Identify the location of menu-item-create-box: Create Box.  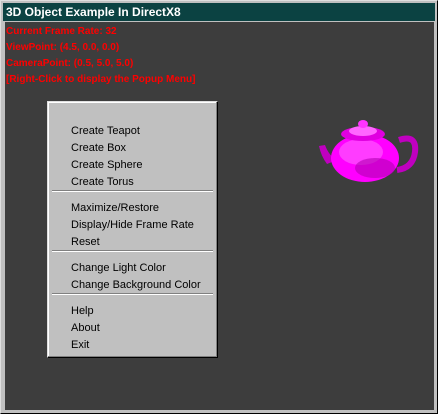
(98, 148).